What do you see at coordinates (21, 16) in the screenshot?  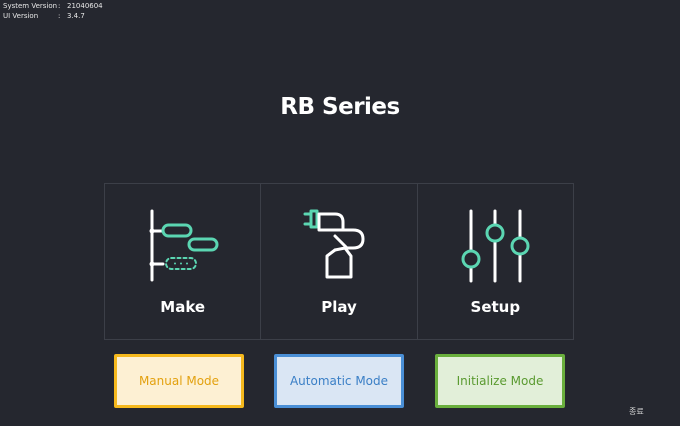 I see `ui-version-label: UI Version` at bounding box center [21, 16].